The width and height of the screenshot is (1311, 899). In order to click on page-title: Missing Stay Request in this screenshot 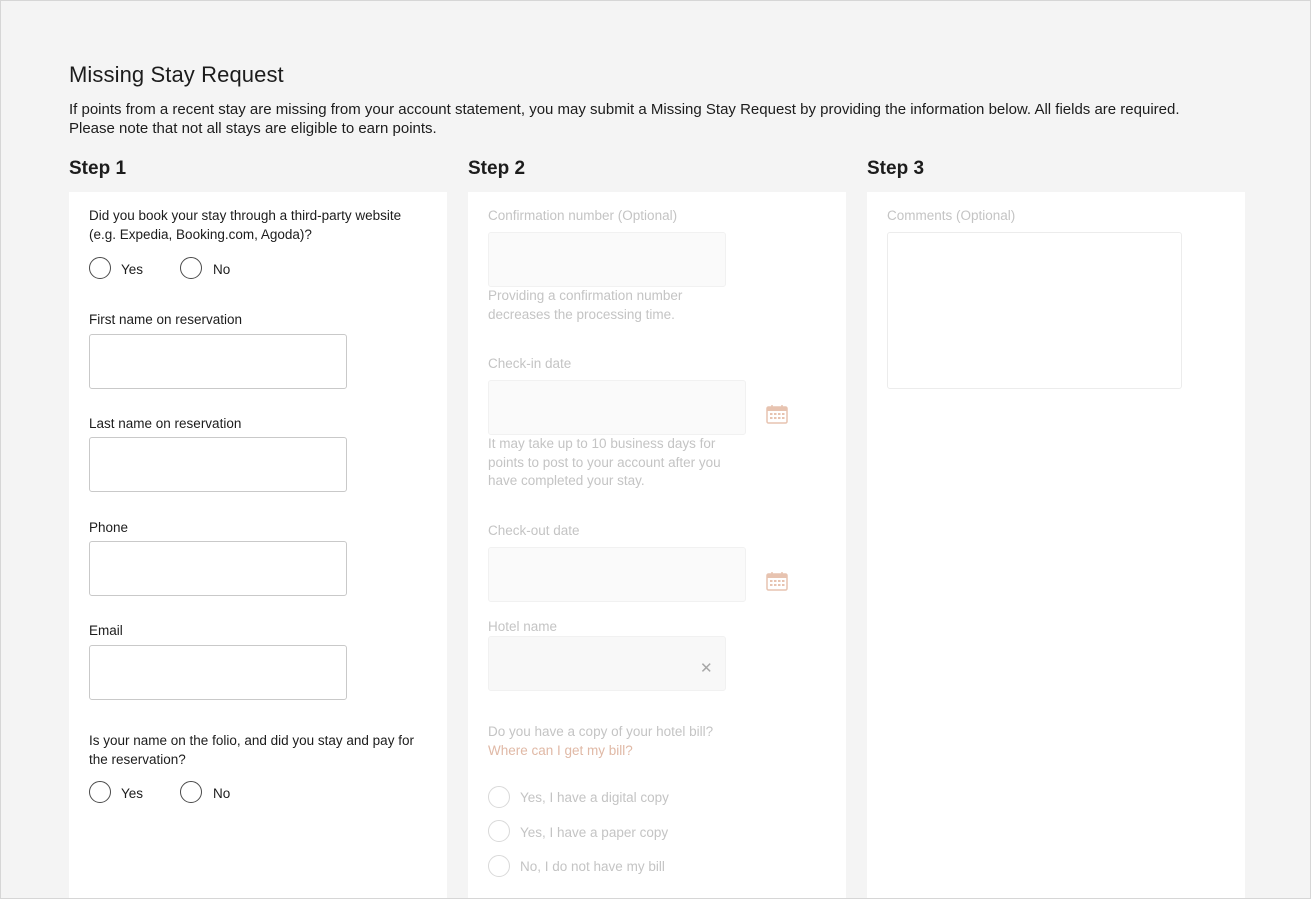, I will do `click(176, 74)`.